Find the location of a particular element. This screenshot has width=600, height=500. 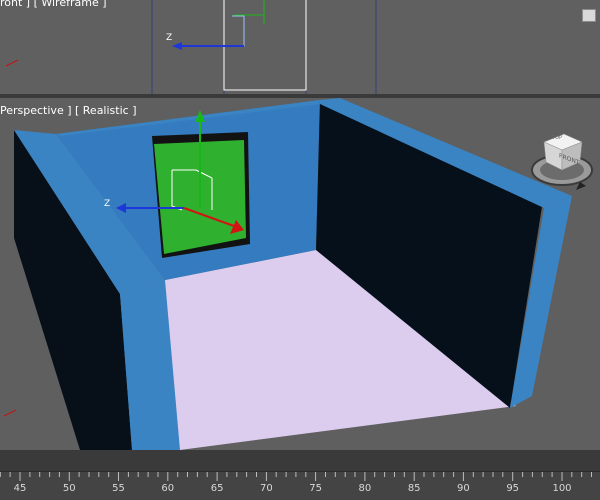

timeline-tick-label: 50 is located at coordinates (69, 488).